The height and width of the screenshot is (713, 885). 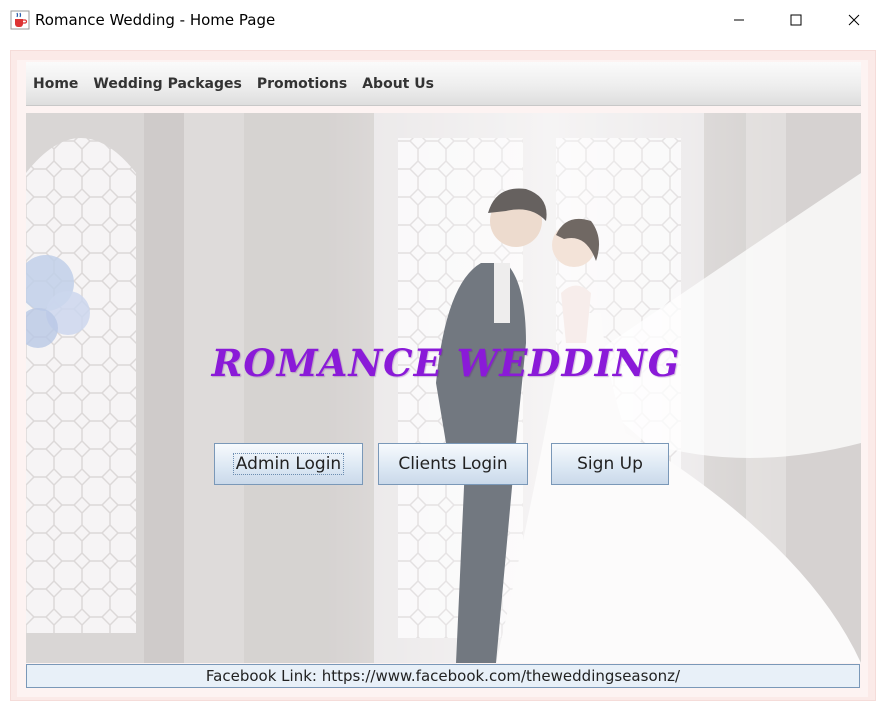 What do you see at coordinates (446, 363) in the screenshot?
I see `romance-wedding-title: ROMANCE WEDDING` at bounding box center [446, 363].